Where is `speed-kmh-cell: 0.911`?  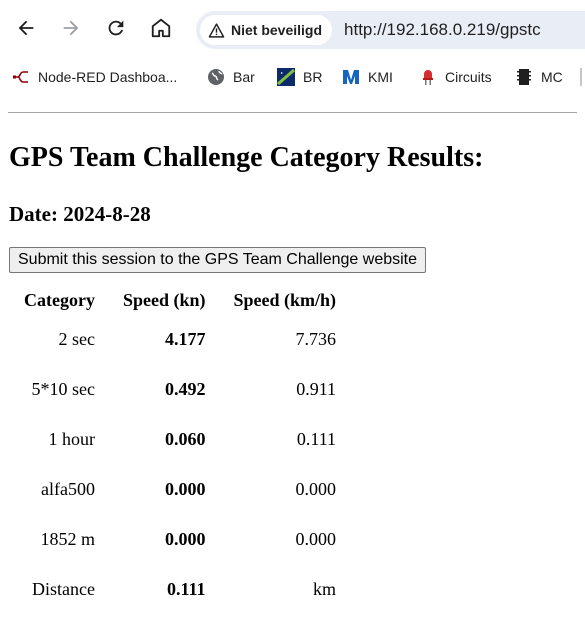 speed-kmh-cell: 0.911 is located at coordinates (316, 388).